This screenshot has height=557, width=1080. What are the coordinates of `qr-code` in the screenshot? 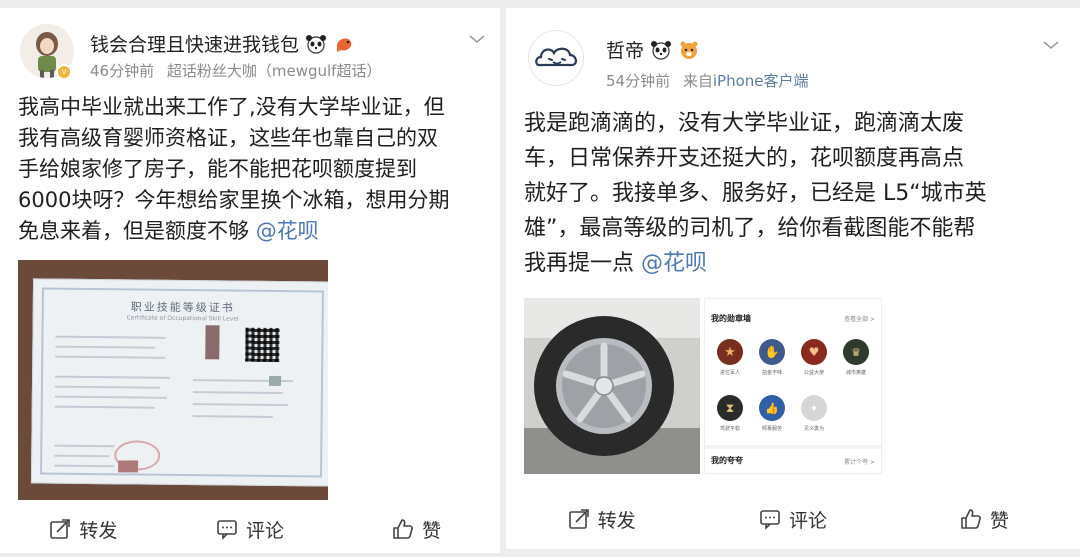 It's located at (262, 345).